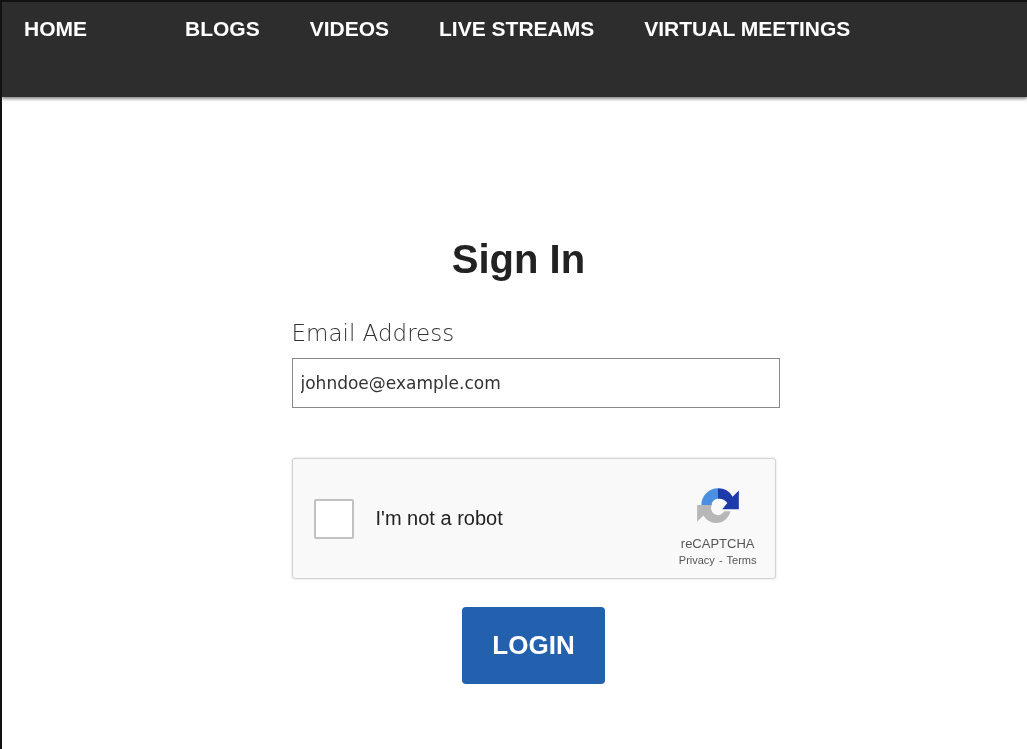 The width and height of the screenshot is (1027, 749). I want to click on nav-link: BLOGS, so click(222, 29).